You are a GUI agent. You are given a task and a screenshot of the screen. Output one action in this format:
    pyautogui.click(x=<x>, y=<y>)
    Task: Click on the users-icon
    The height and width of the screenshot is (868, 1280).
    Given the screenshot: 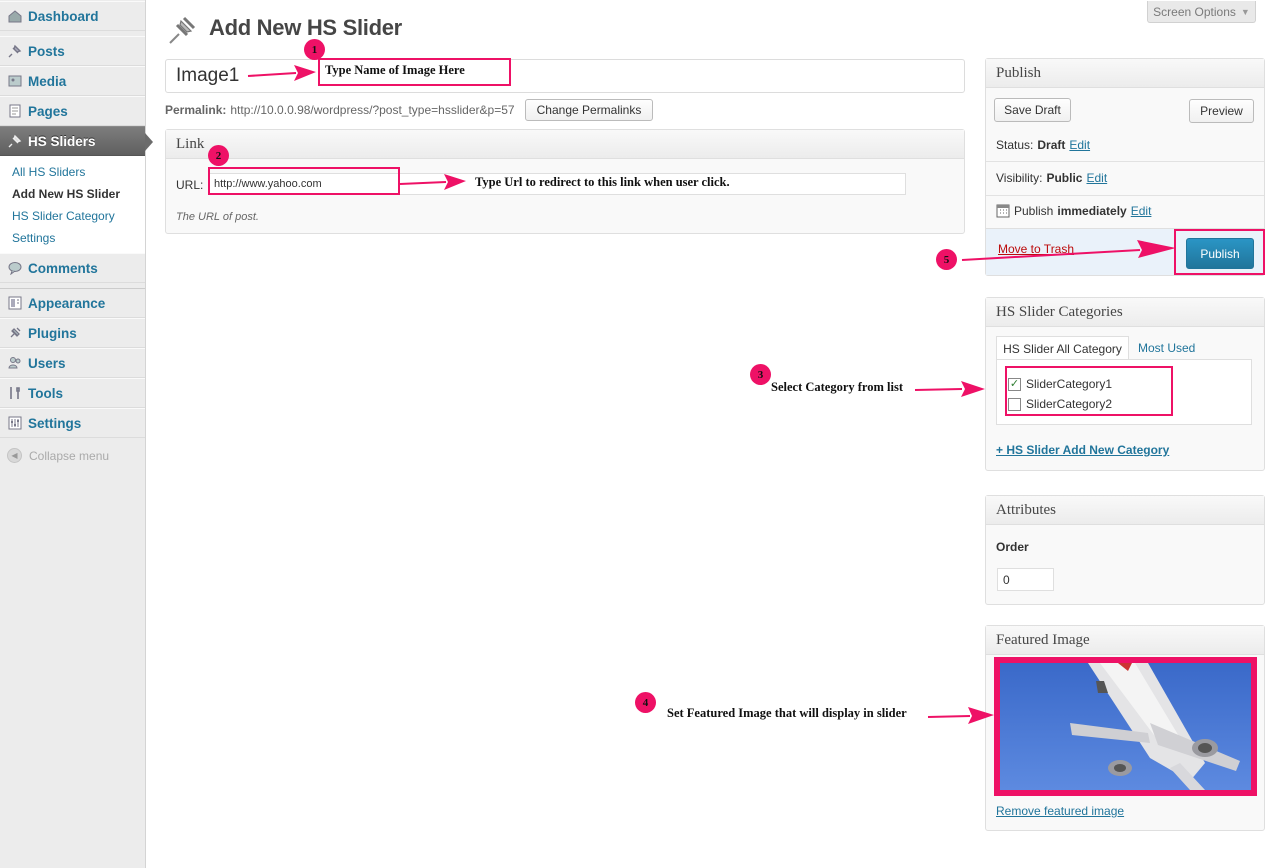 What is the action you would take?
    pyautogui.click(x=15, y=363)
    